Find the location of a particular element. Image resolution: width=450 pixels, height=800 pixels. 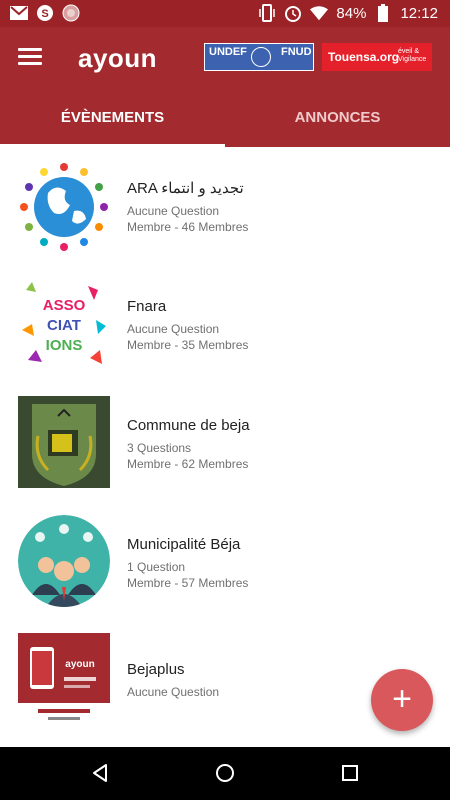

skype-icon: S is located at coordinates (45, 13).